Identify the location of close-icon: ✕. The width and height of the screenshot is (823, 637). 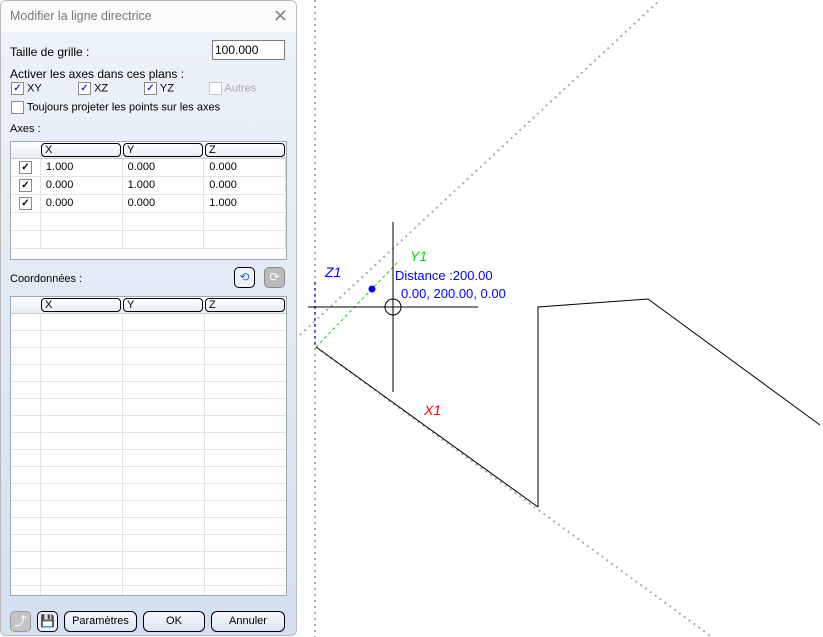
(280, 16).